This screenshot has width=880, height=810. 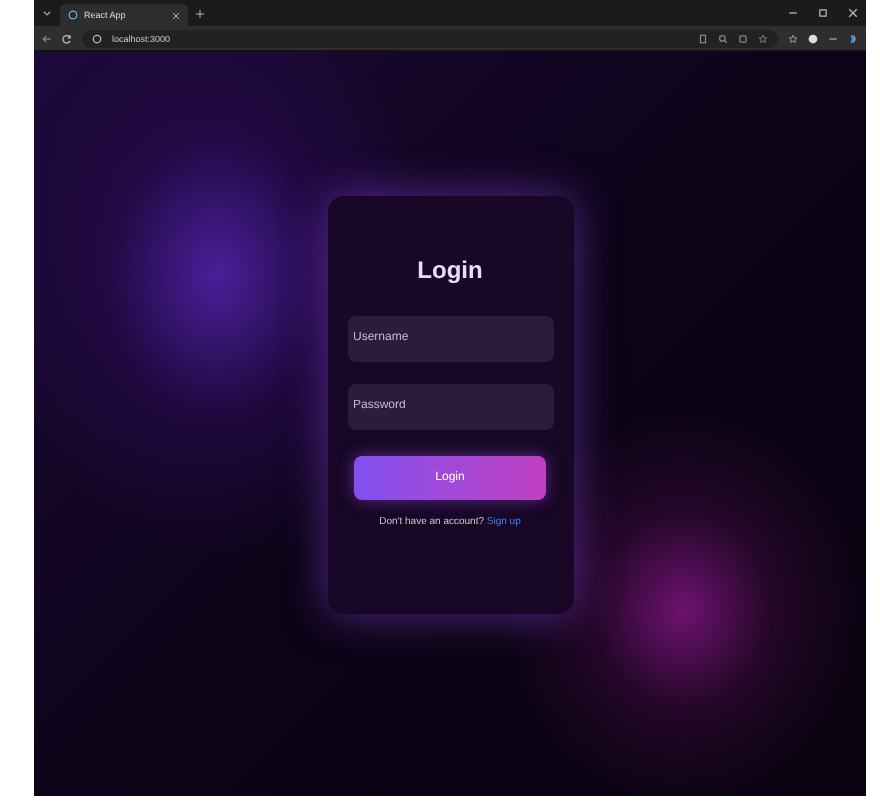 I want to click on menu-icon, so click(x=833, y=38).